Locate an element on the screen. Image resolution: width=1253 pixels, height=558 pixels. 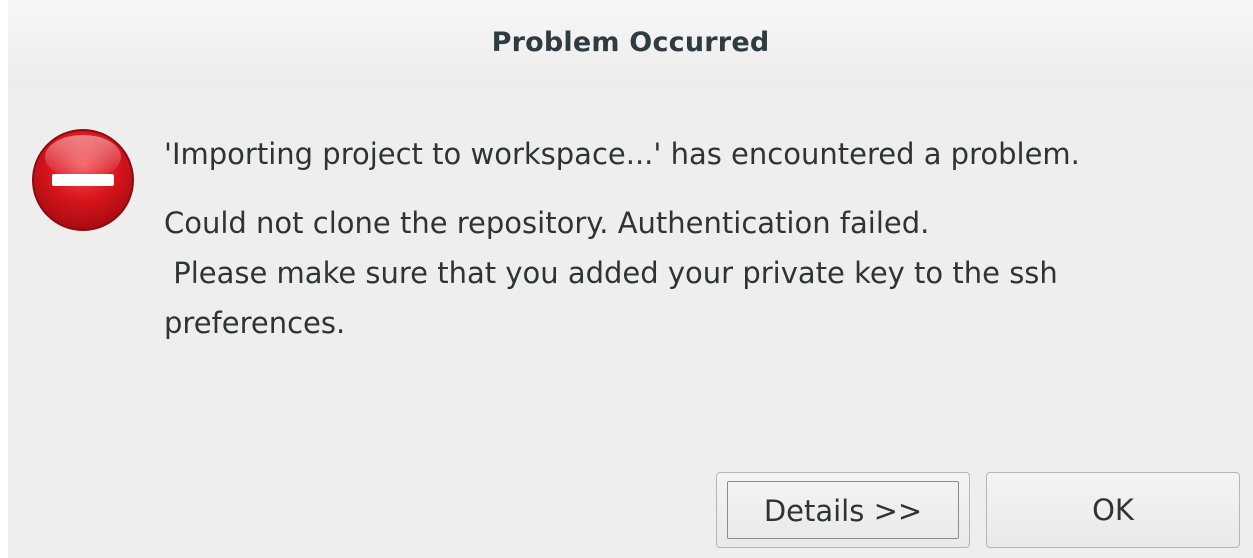
details-button-focus-ring: Details >> is located at coordinates (843, 510).